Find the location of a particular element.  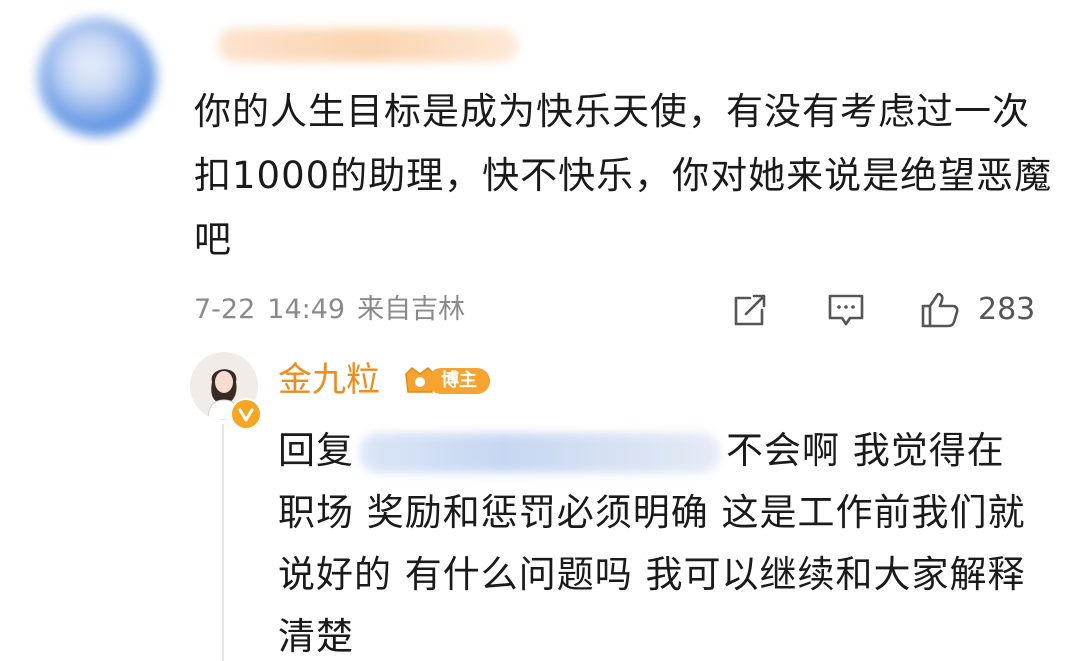

blogger-badge: 博主 is located at coordinates (447, 380).